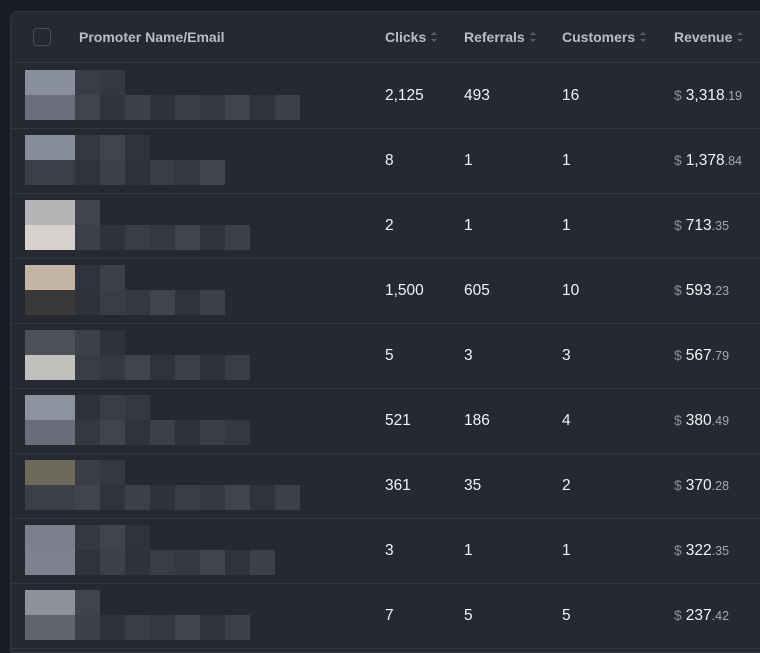  I want to click on column-header-revenue-label: Revenue, so click(703, 37).